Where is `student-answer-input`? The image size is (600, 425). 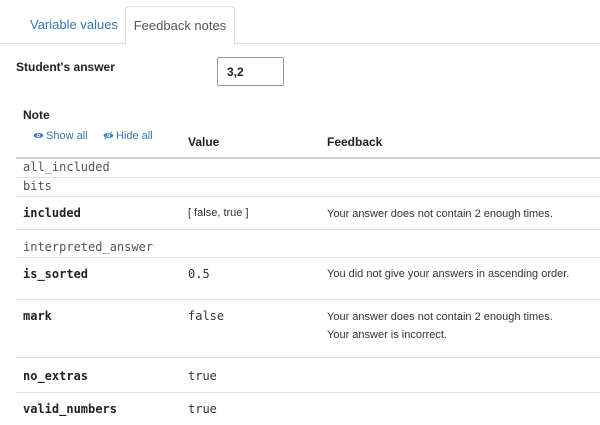
student-answer-input is located at coordinates (250, 71).